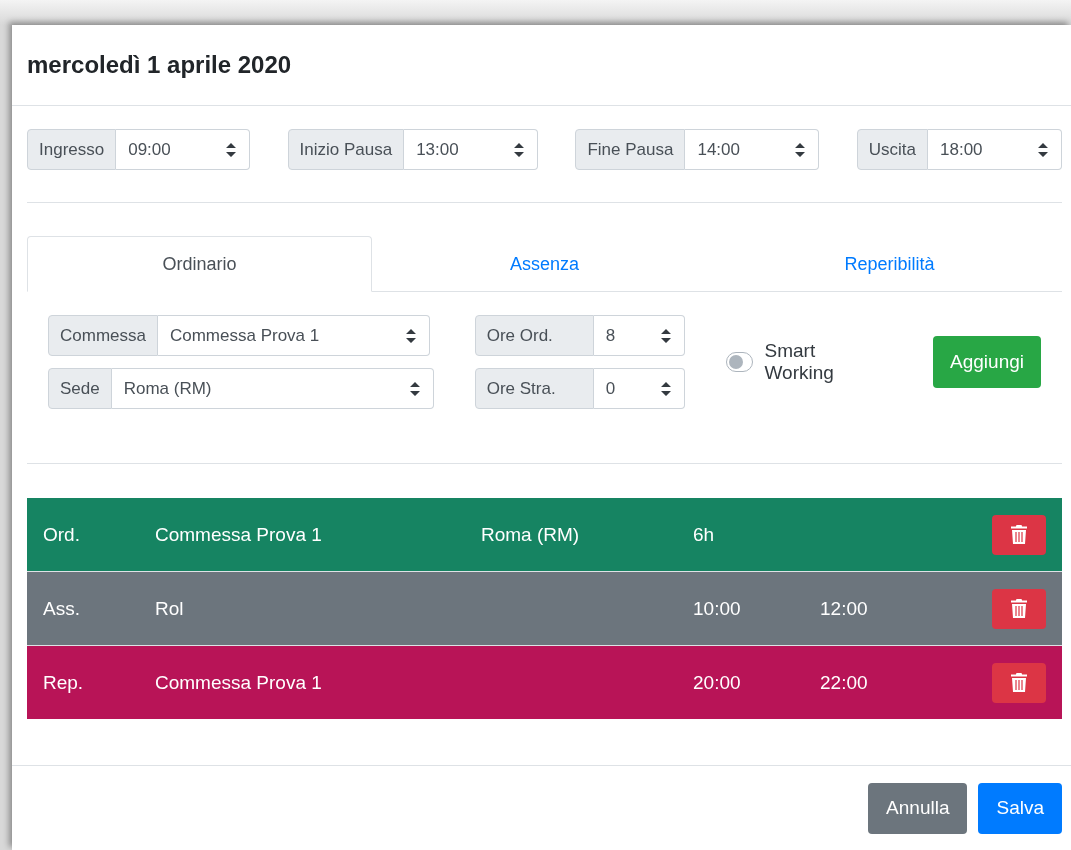 Image resolution: width=1071 pixels, height=850 pixels. What do you see at coordinates (717, 682) in the screenshot?
I see `entry-start: 20:00` at bounding box center [717, 682].